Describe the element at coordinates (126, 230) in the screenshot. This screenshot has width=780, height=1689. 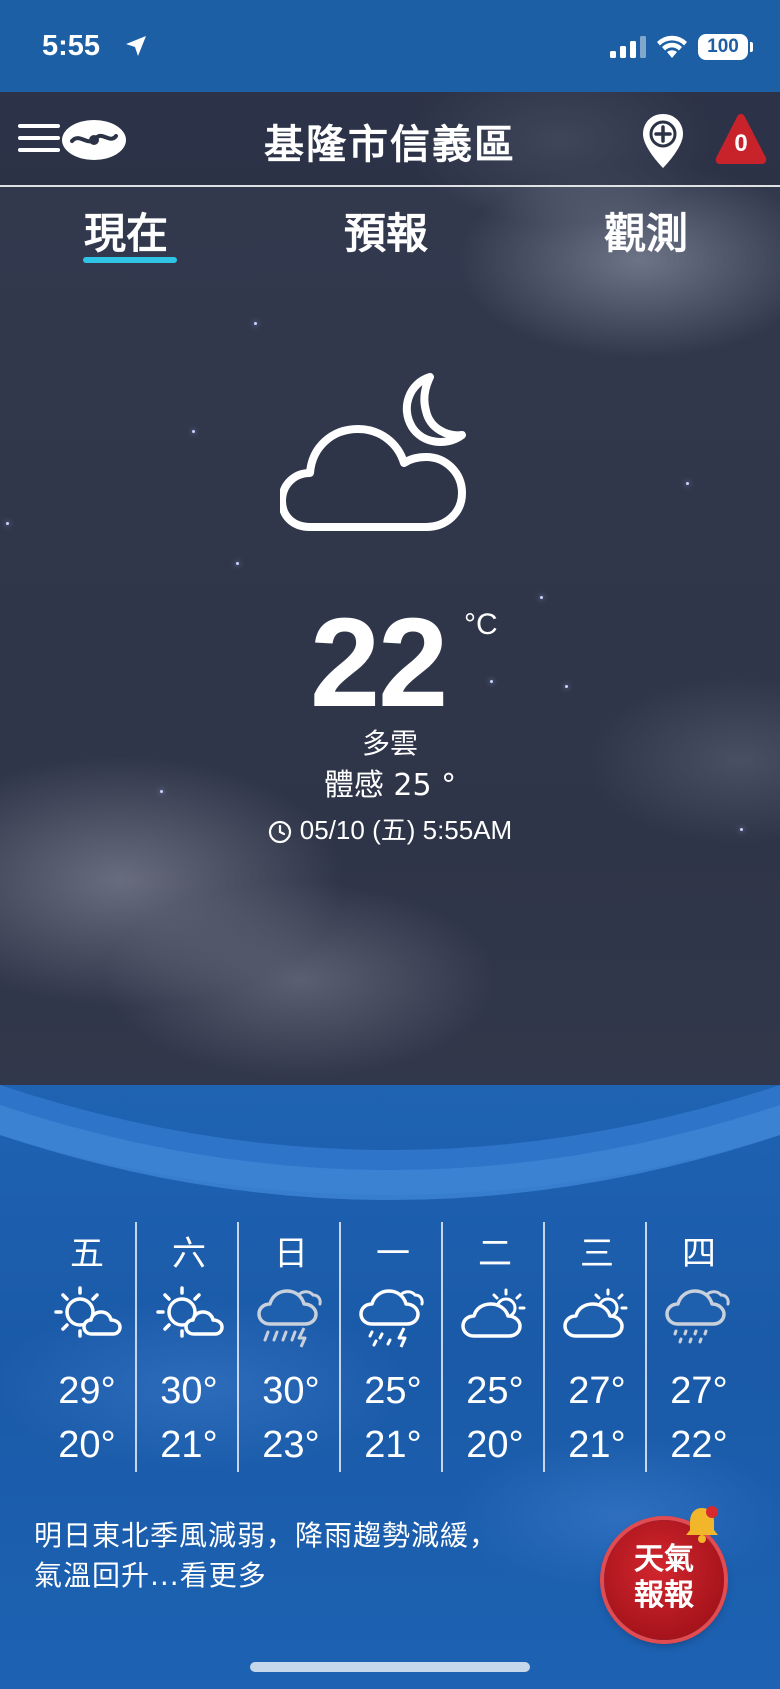
I see `tab-now: 現在` at that location.